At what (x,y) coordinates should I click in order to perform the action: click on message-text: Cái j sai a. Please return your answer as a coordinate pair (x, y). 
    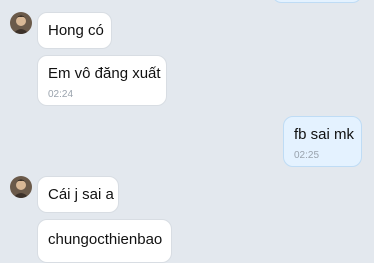
    Looking at the image, I should click on (81, 194).